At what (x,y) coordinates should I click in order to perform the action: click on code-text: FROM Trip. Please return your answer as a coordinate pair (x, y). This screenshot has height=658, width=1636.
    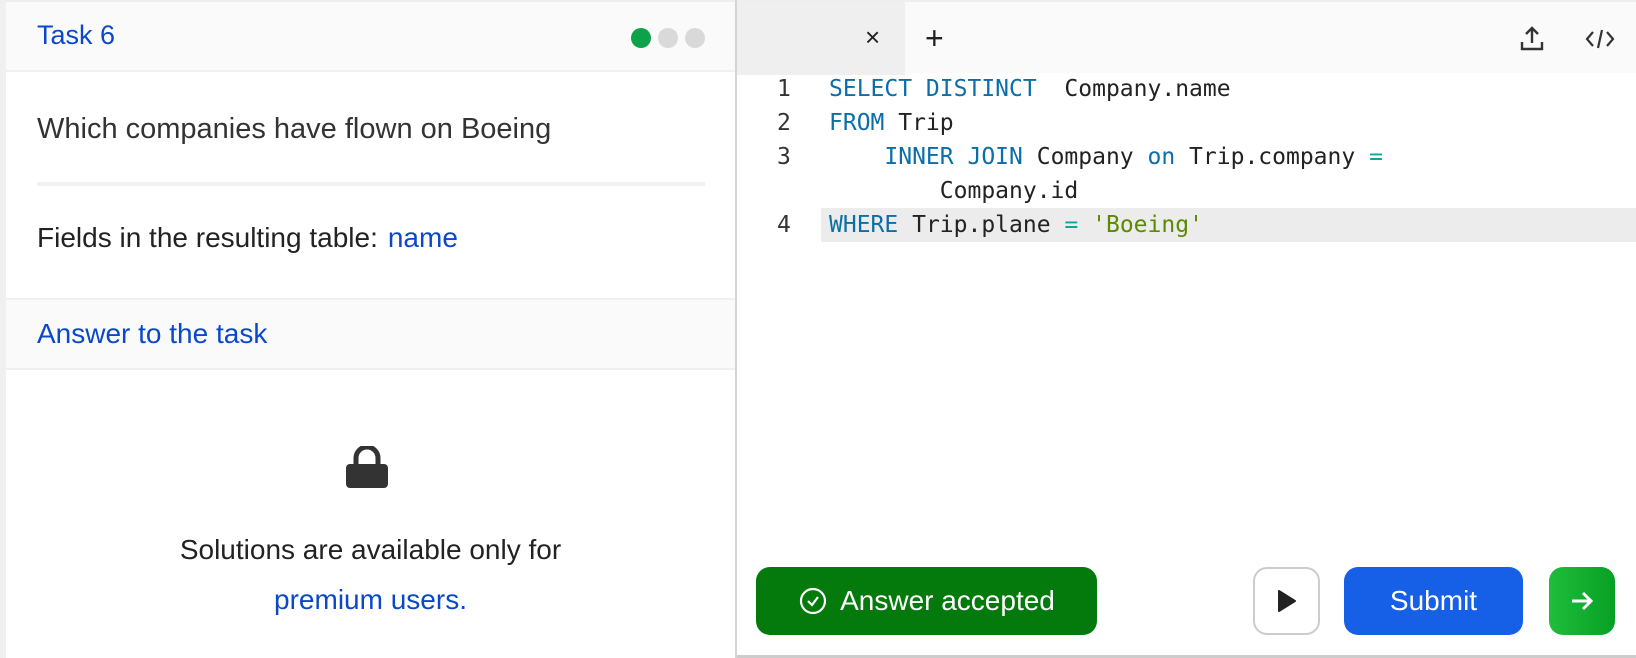
    Looking at the image, I should click on (891, 123).